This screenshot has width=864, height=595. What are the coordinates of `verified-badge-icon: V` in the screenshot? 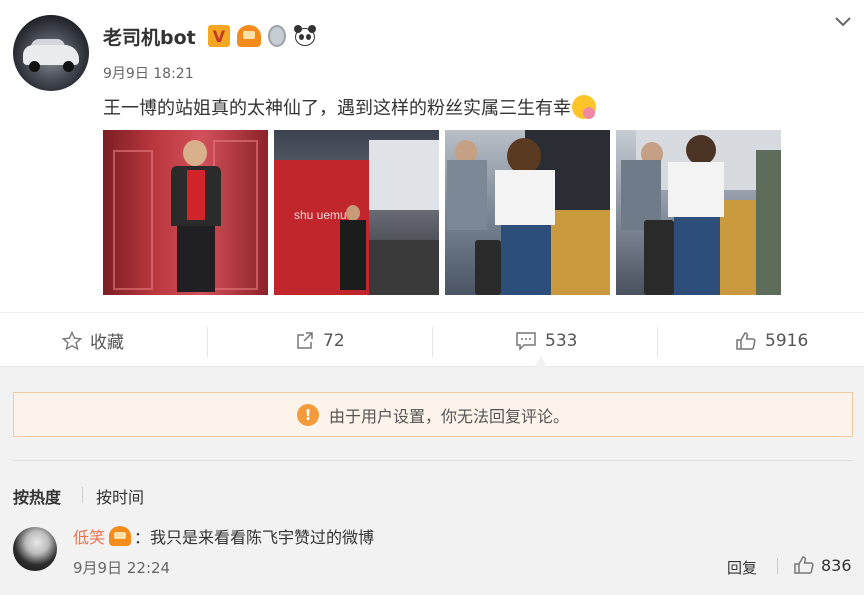 It's located at (219, 36).